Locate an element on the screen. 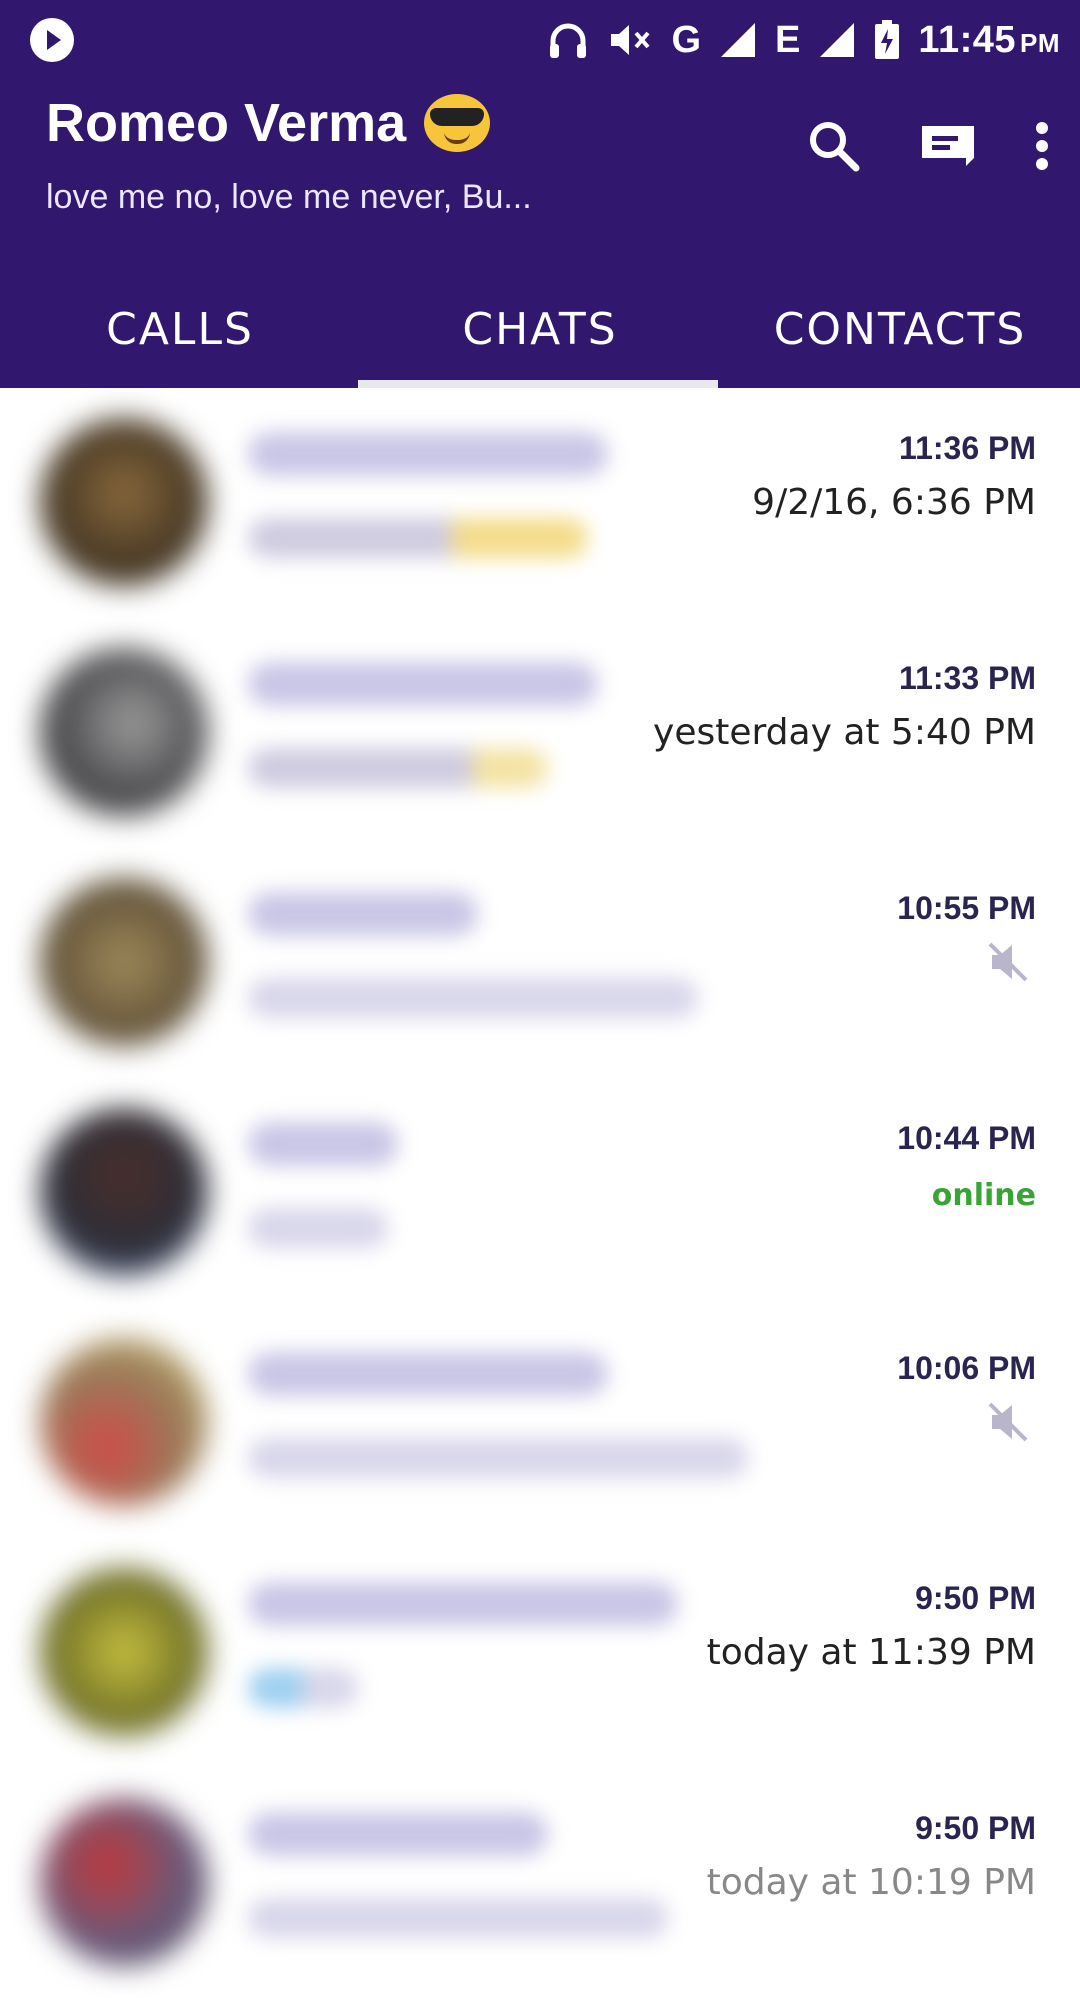 Image resolution: width=1080 pixels, height=1998 pixels. chat-row: 10:44 PM online is located at coordinates (540, 1193).